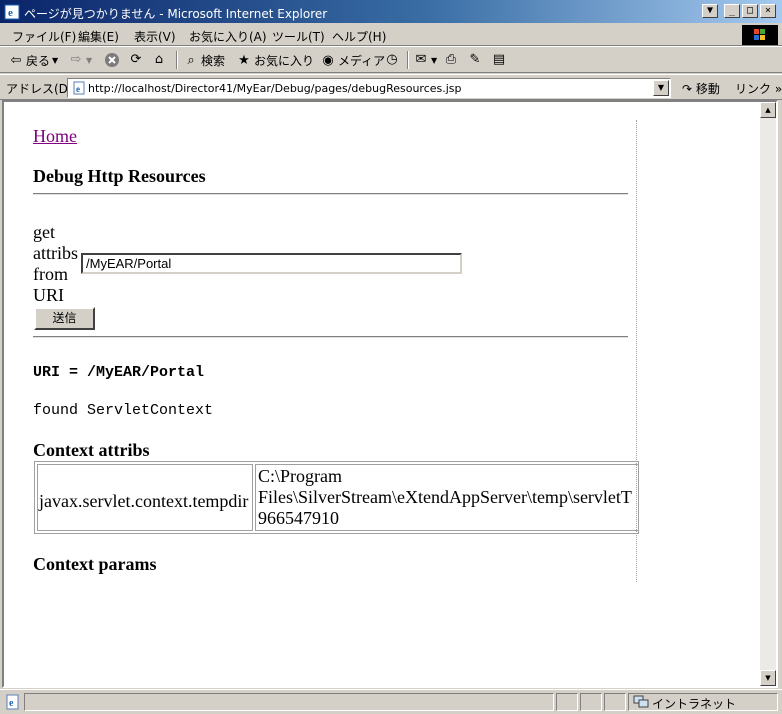 This screenshot has width=782, height=714. What do you see at coordinates (91, 450) in the screenshot?
I see `context-attribs-heading: Context attribs` at bounding box center [91, 450].